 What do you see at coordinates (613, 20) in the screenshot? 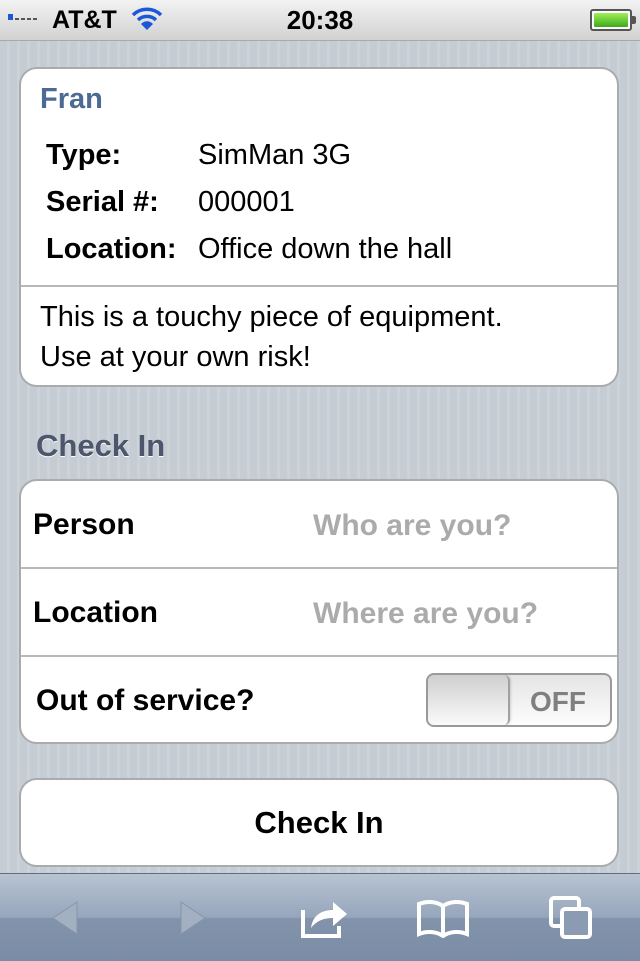
I see `battery-icon` at bounding box center [613, 20].